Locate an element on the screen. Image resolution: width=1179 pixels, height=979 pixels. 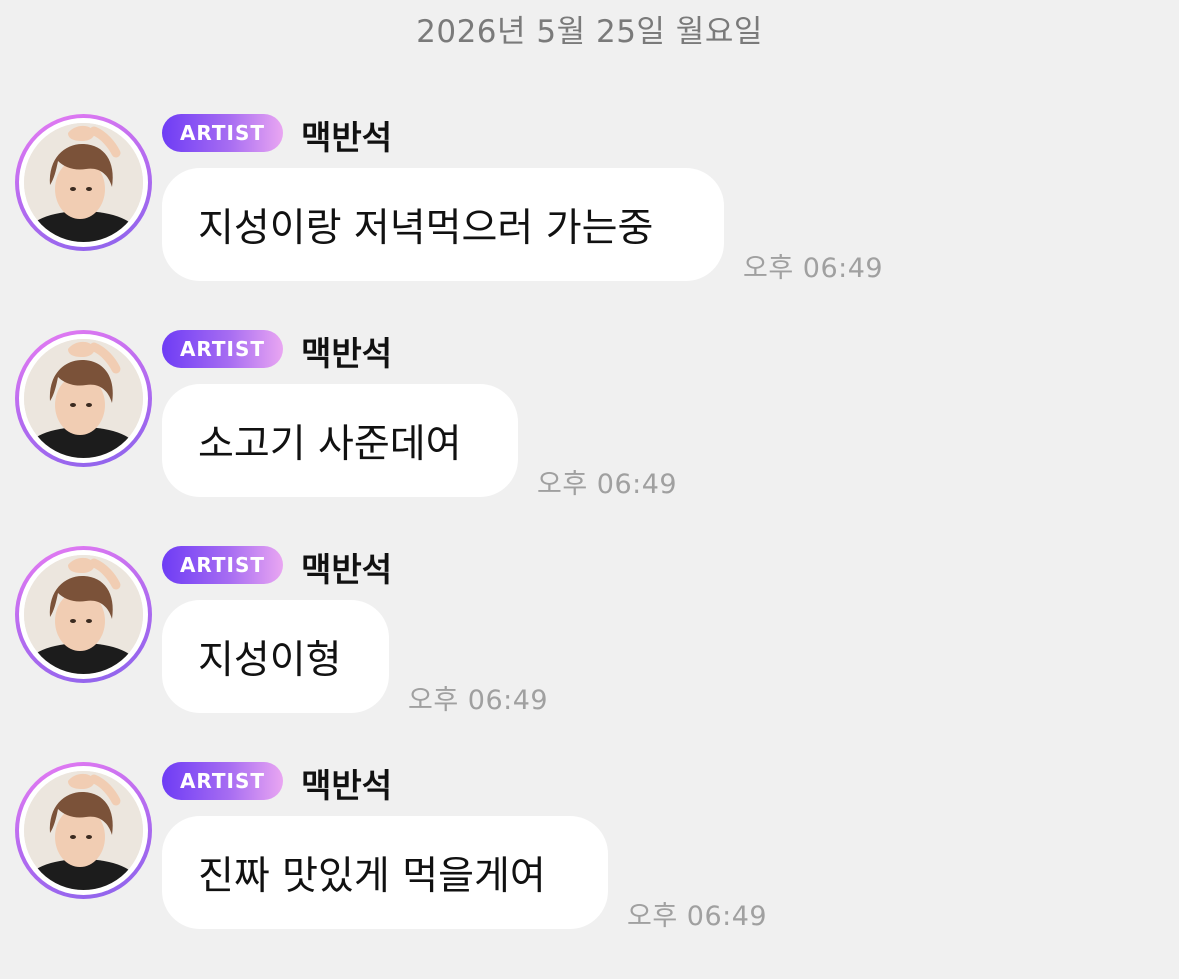
message-bubble: 지성이형 is located at coordinates (275, 656).